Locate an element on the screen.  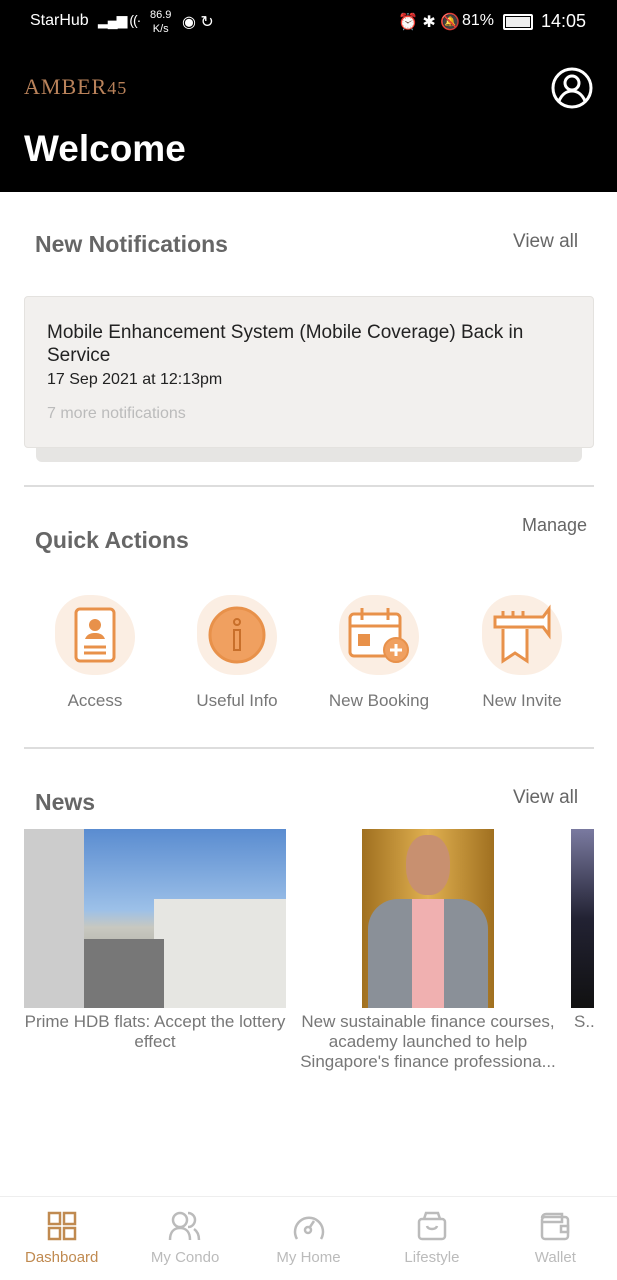
eye-sync-icons: ◉ ↻ is located at coordinates (198, 22).